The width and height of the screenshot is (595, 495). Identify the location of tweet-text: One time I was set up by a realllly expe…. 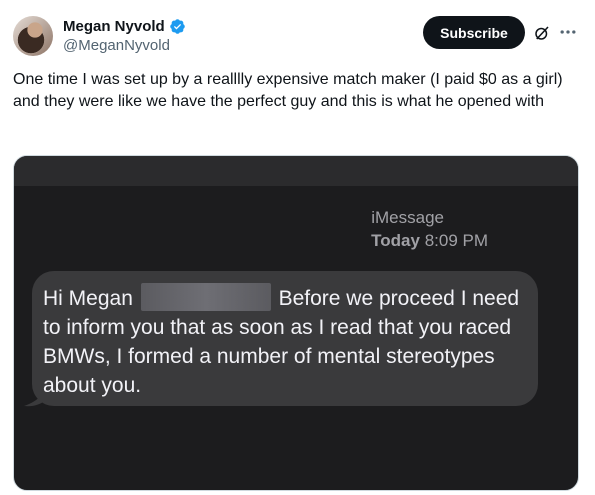
(288, 90).